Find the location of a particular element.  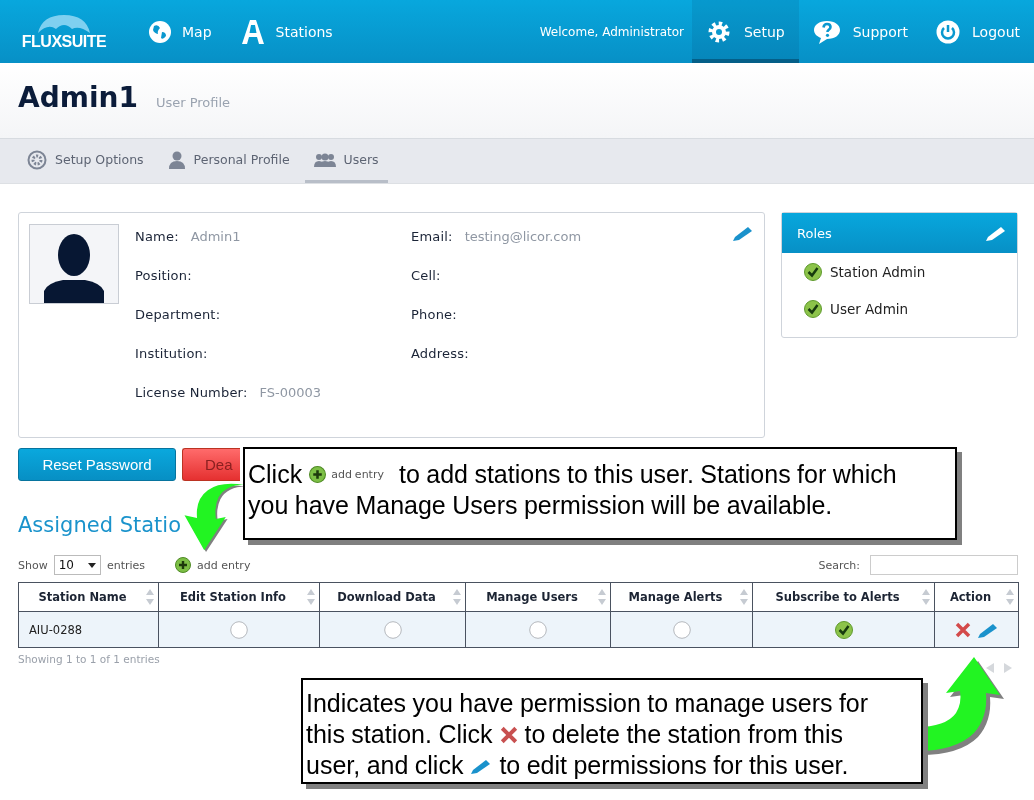

callout-text: Click is located at coordinates (275, 474).